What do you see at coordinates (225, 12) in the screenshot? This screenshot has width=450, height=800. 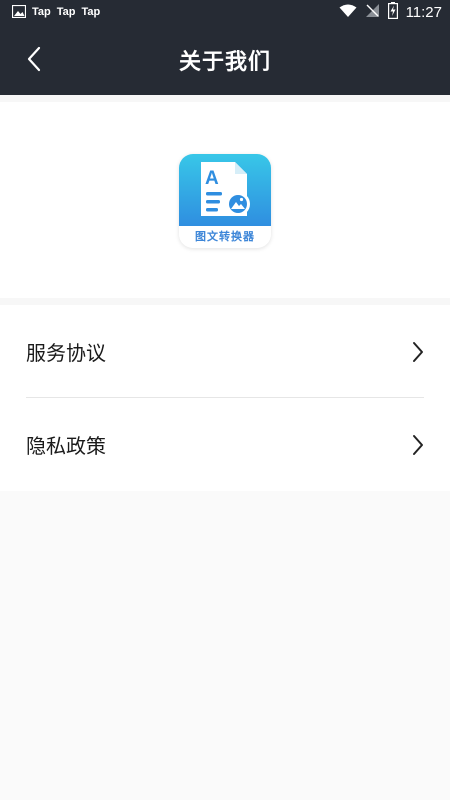 I see `status-bar: Tap Tap Tap 11:27` at bounding box center [225, 12].